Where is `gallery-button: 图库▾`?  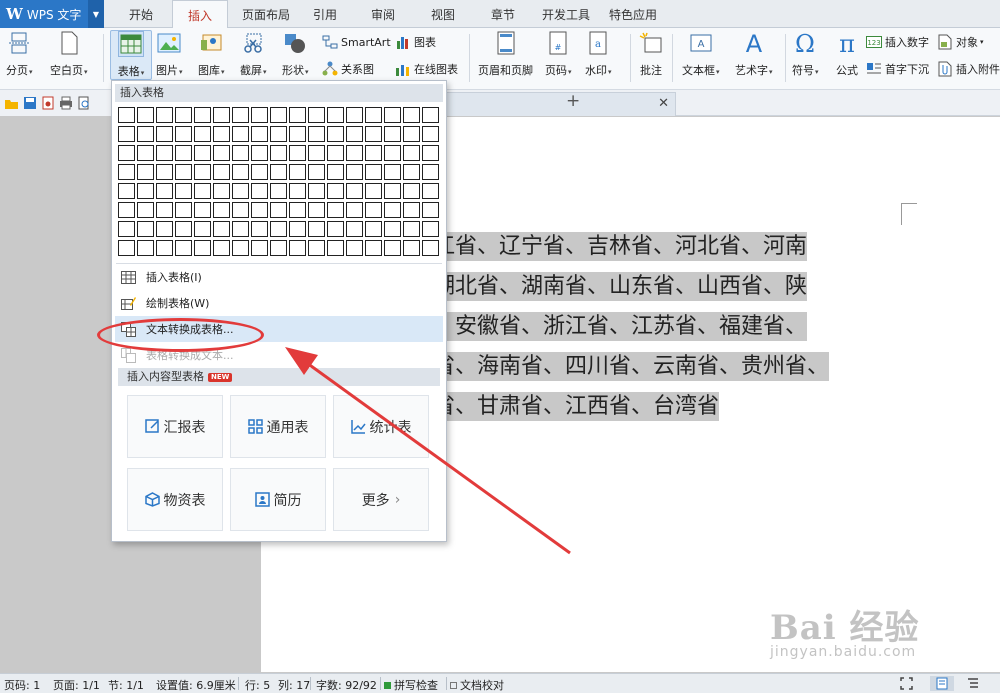
gallery-button: 图库▾ is located at coordinates (211, 54).